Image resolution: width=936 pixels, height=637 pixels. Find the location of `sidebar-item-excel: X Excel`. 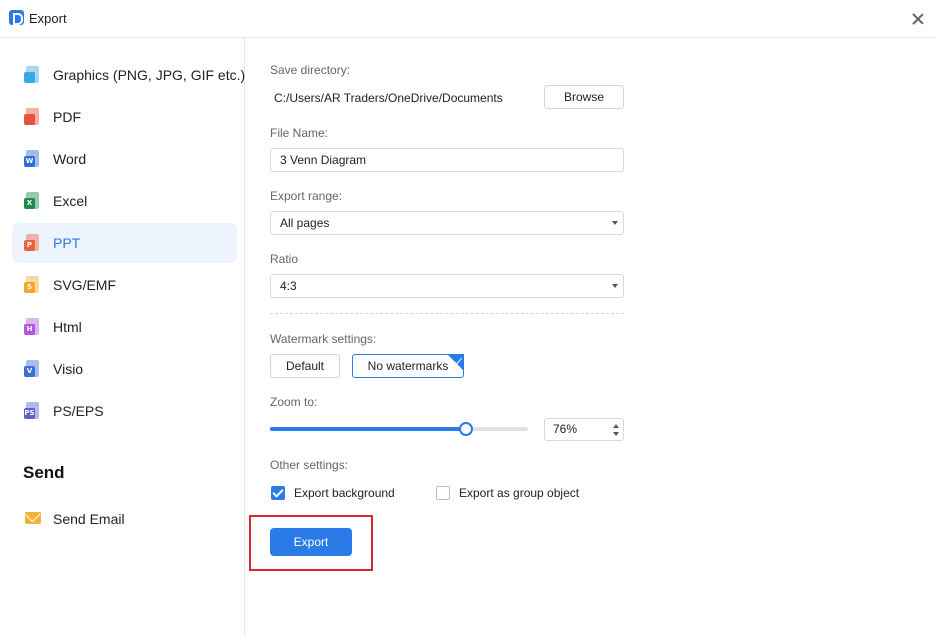

sidebar-item-excel: X Excel is located at coordinates (124, 201).